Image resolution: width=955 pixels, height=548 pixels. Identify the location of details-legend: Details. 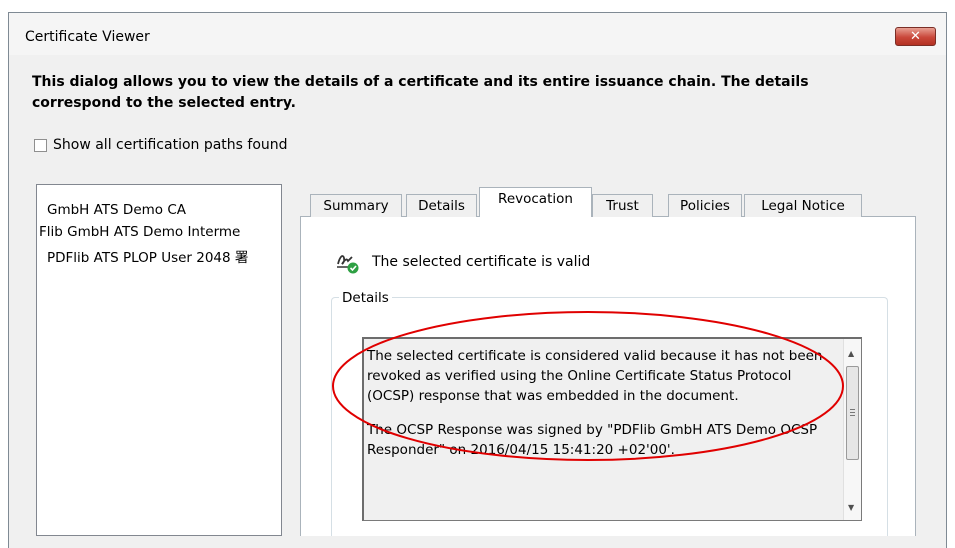
(365, 298).